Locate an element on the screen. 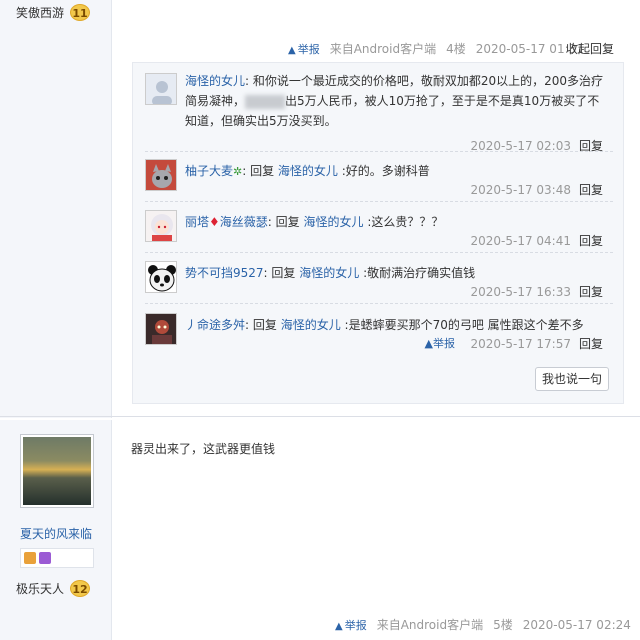 This screenshot has width=640, height=640. reply-text: :这么贵？？？ is located at coordinates (403, 222).